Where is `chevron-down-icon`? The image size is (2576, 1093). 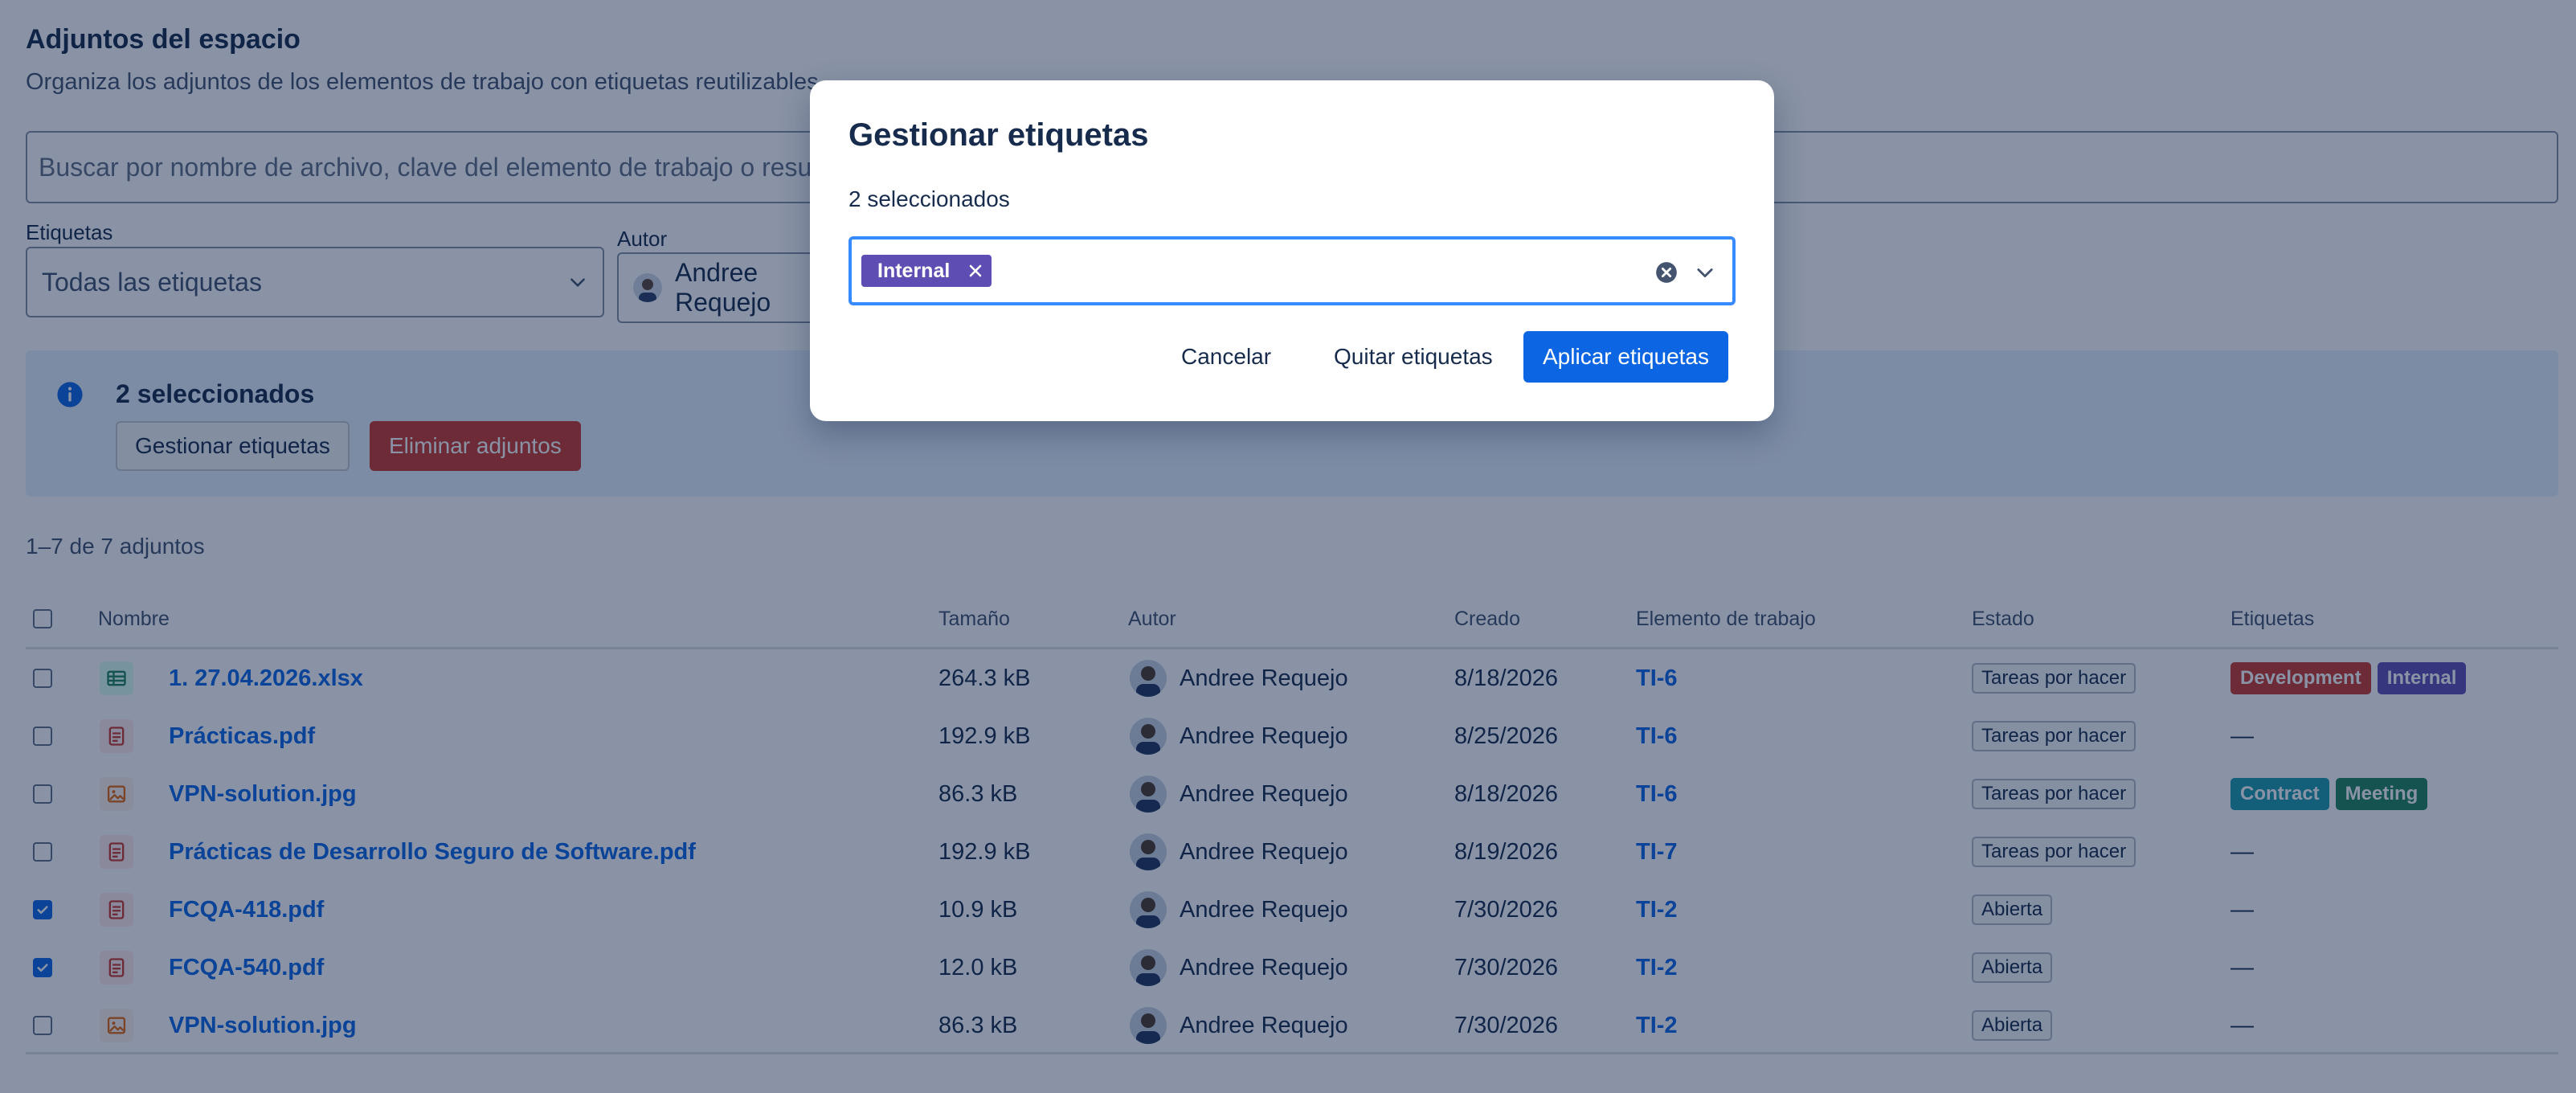
chevron-down-icon is located at coordinates (1705, 273).